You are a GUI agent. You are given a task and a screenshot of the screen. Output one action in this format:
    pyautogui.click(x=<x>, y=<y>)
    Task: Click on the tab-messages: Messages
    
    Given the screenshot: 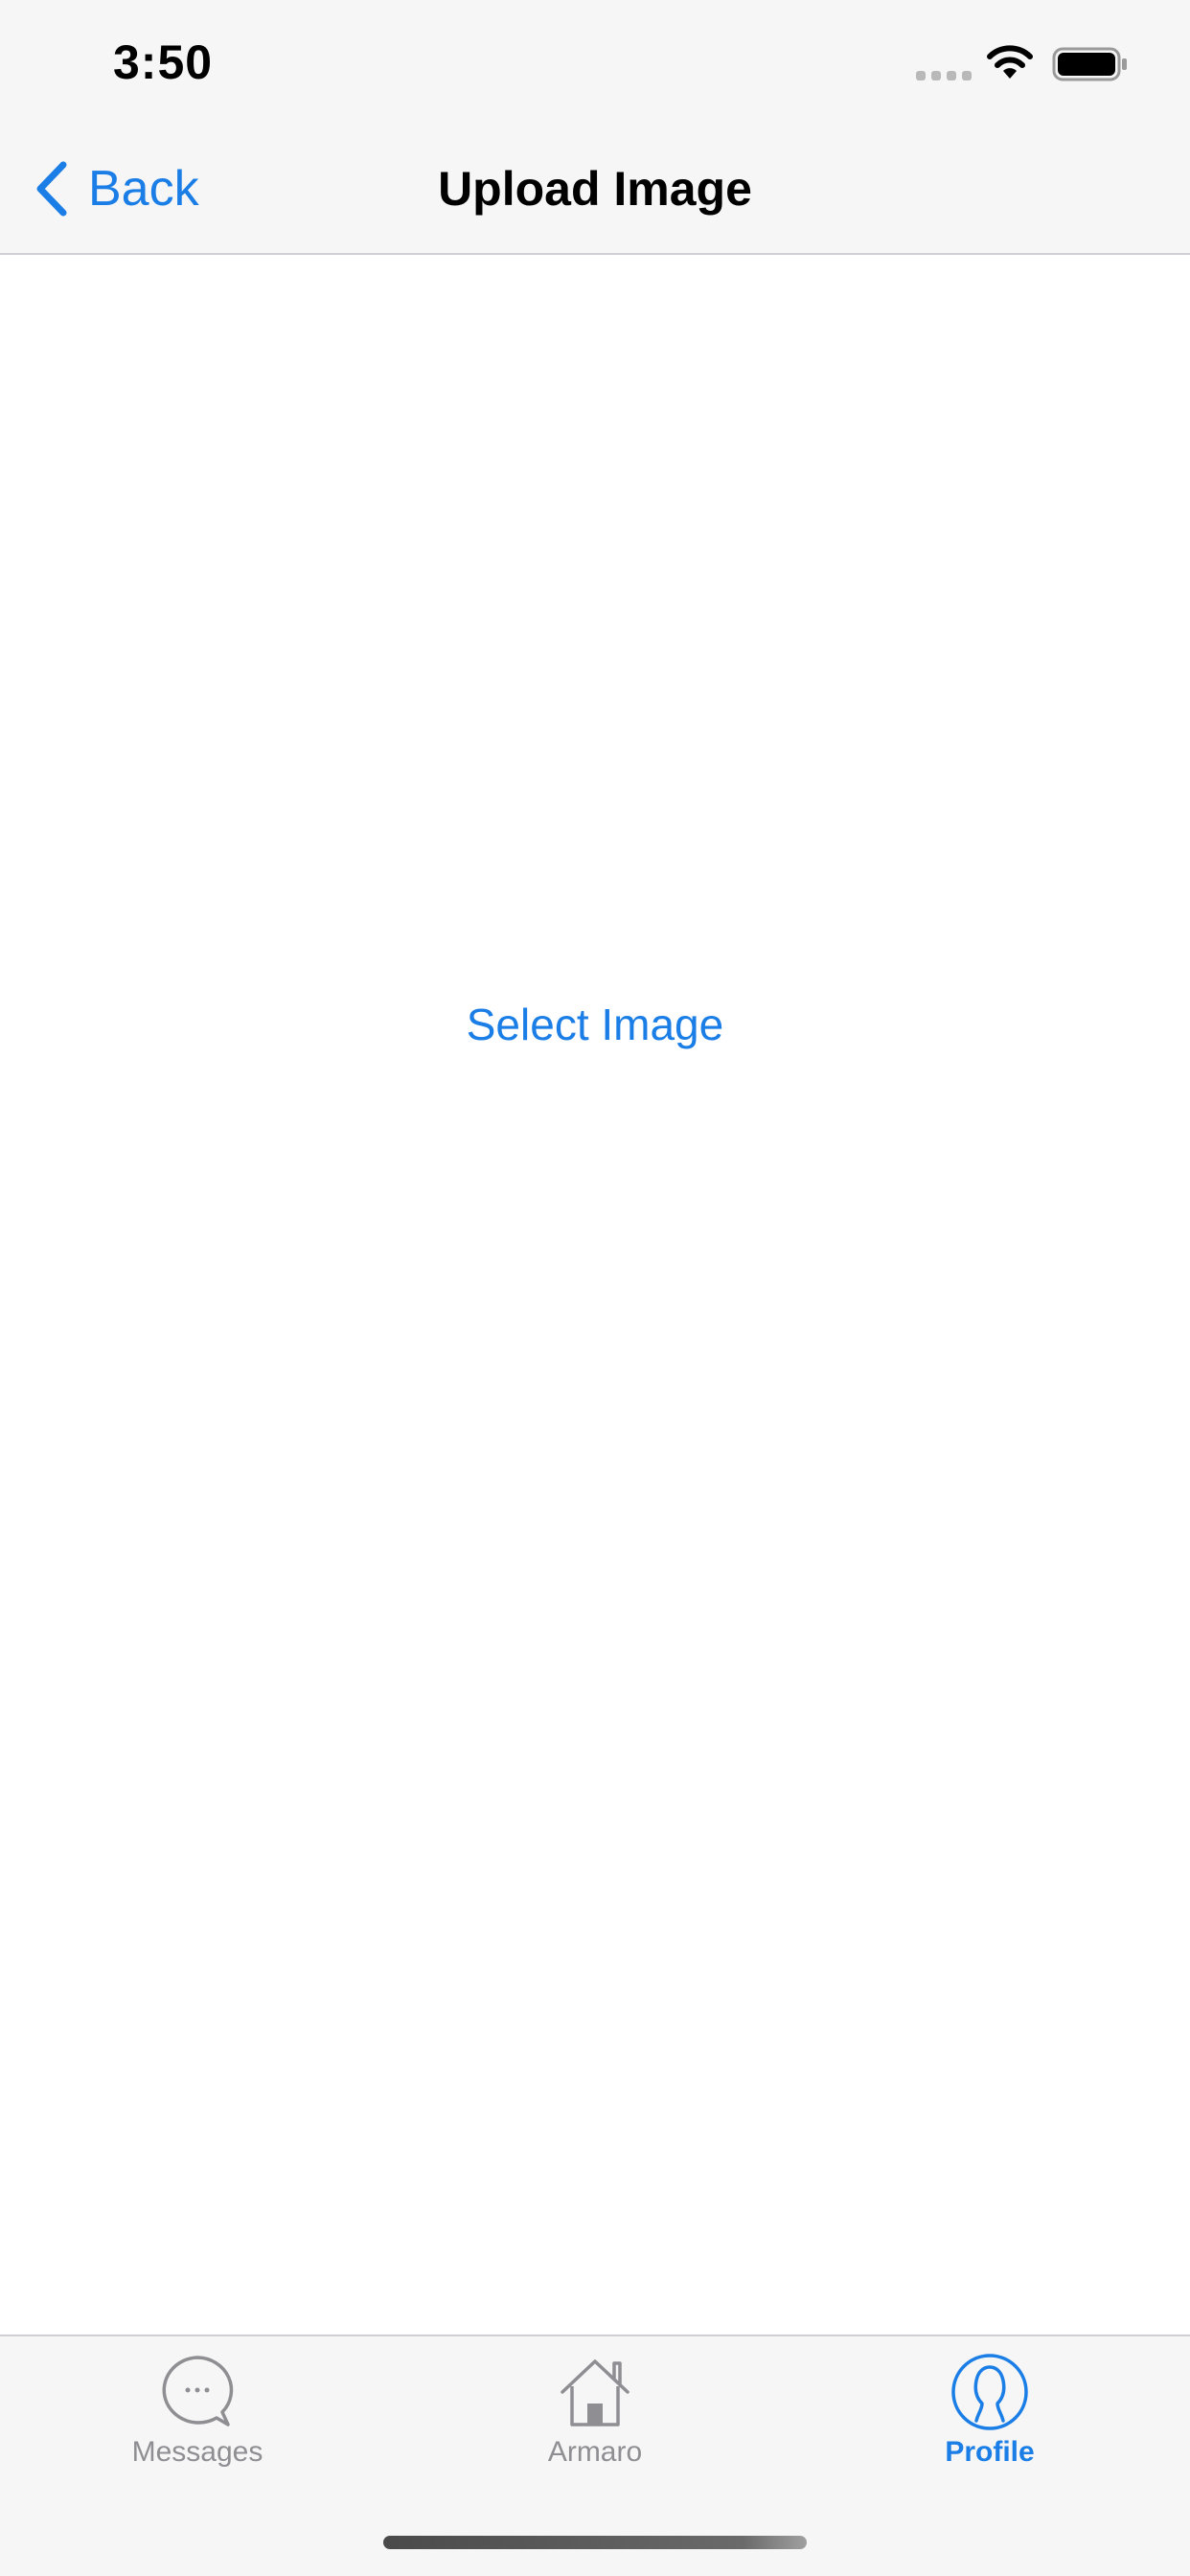 What is the action you would take?
    pyautogui.click(x=197, y=2424)
    